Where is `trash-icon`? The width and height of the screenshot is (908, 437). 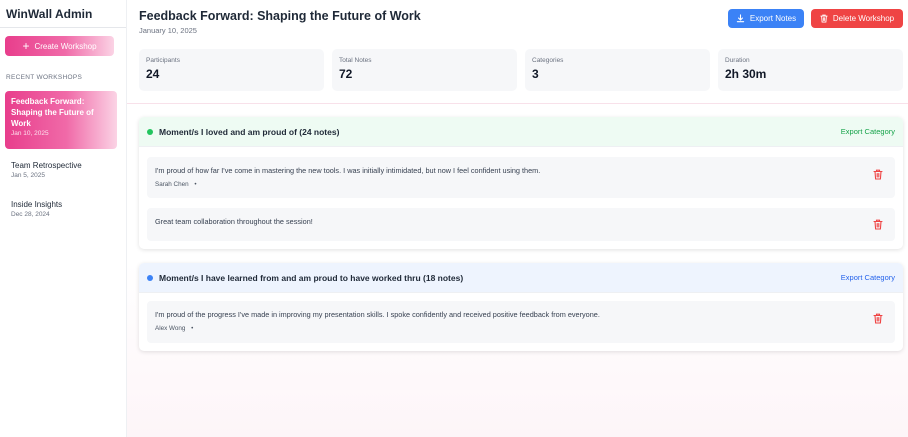 trash-icon is located at coordinates (824, 18).